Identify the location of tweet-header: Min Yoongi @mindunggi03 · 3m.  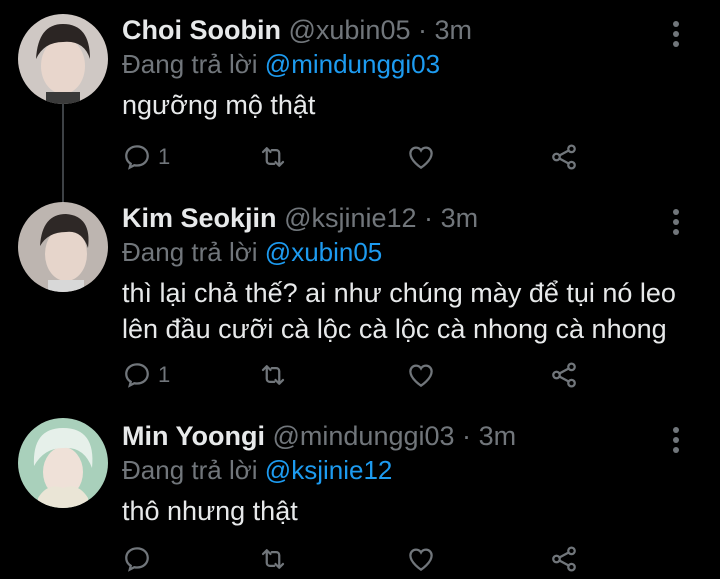
(319, 436).